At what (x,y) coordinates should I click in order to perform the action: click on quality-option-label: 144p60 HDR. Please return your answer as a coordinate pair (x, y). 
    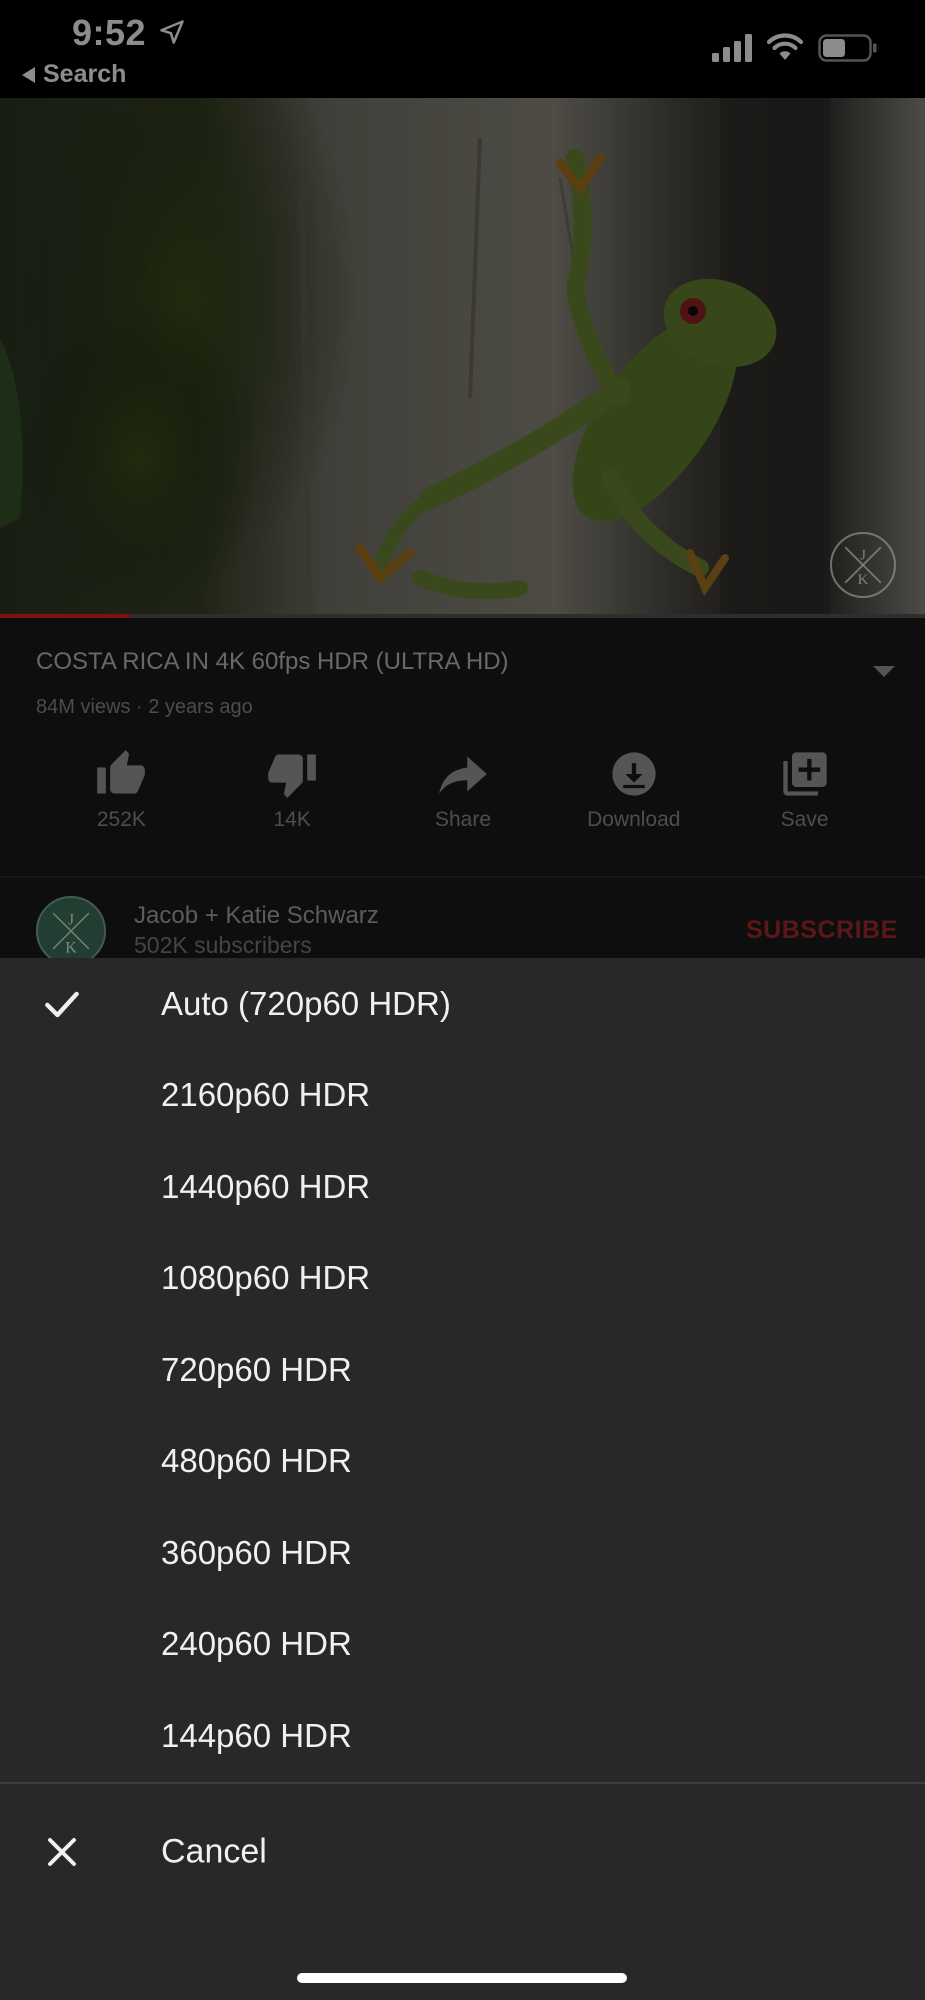
    Looking at the image, I should click on (256, 1735).